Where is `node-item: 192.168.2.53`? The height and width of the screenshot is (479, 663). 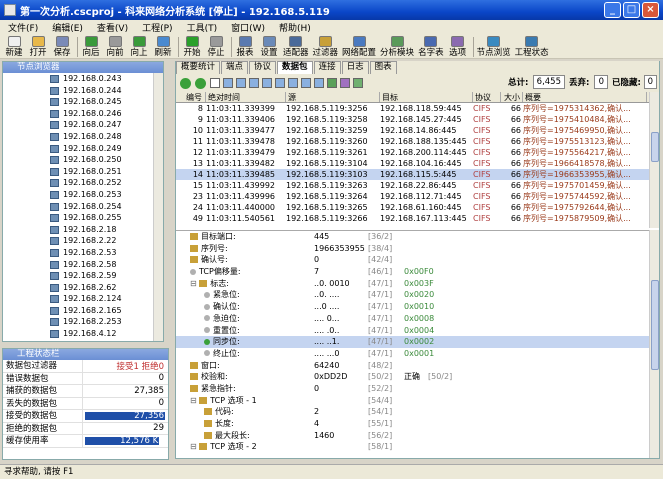
node-item: 192.168.2.53 is located at coordinates (83, 253).